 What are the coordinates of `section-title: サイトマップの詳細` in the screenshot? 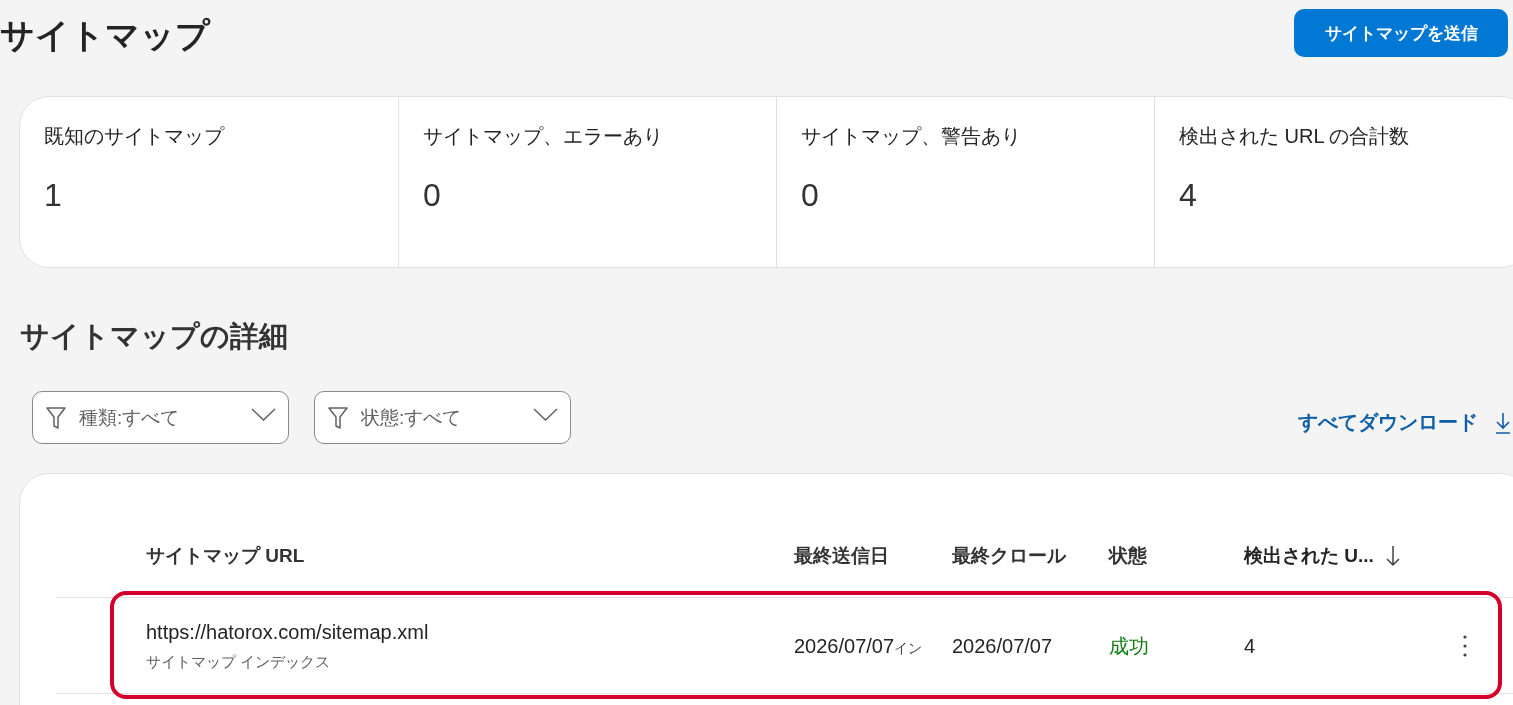 It's located at (154, 336).